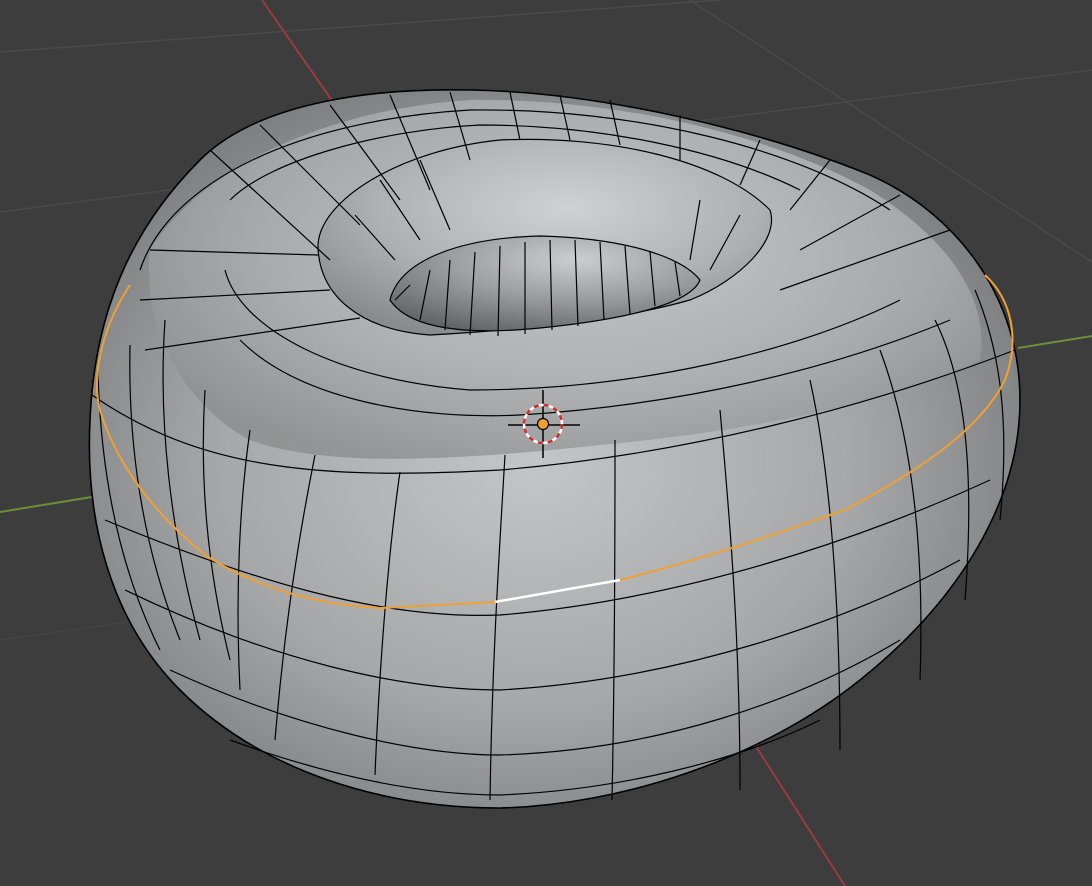 The image size is (1092, 886). What do you see at coordinates (49, 504) in the screenshot?
I see `y-axis-line` at bounding box center [49, 504].